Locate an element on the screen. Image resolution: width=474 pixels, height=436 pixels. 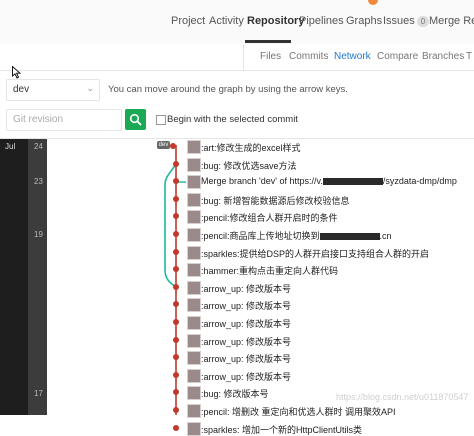
commit-message: :bug: 修改版本号 is located at coordinates (235, 393).